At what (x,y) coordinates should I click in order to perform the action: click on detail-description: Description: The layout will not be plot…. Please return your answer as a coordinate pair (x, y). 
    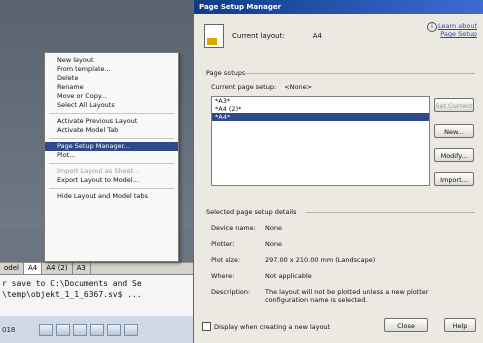
    Looking at the image, I should click on (338, 296).